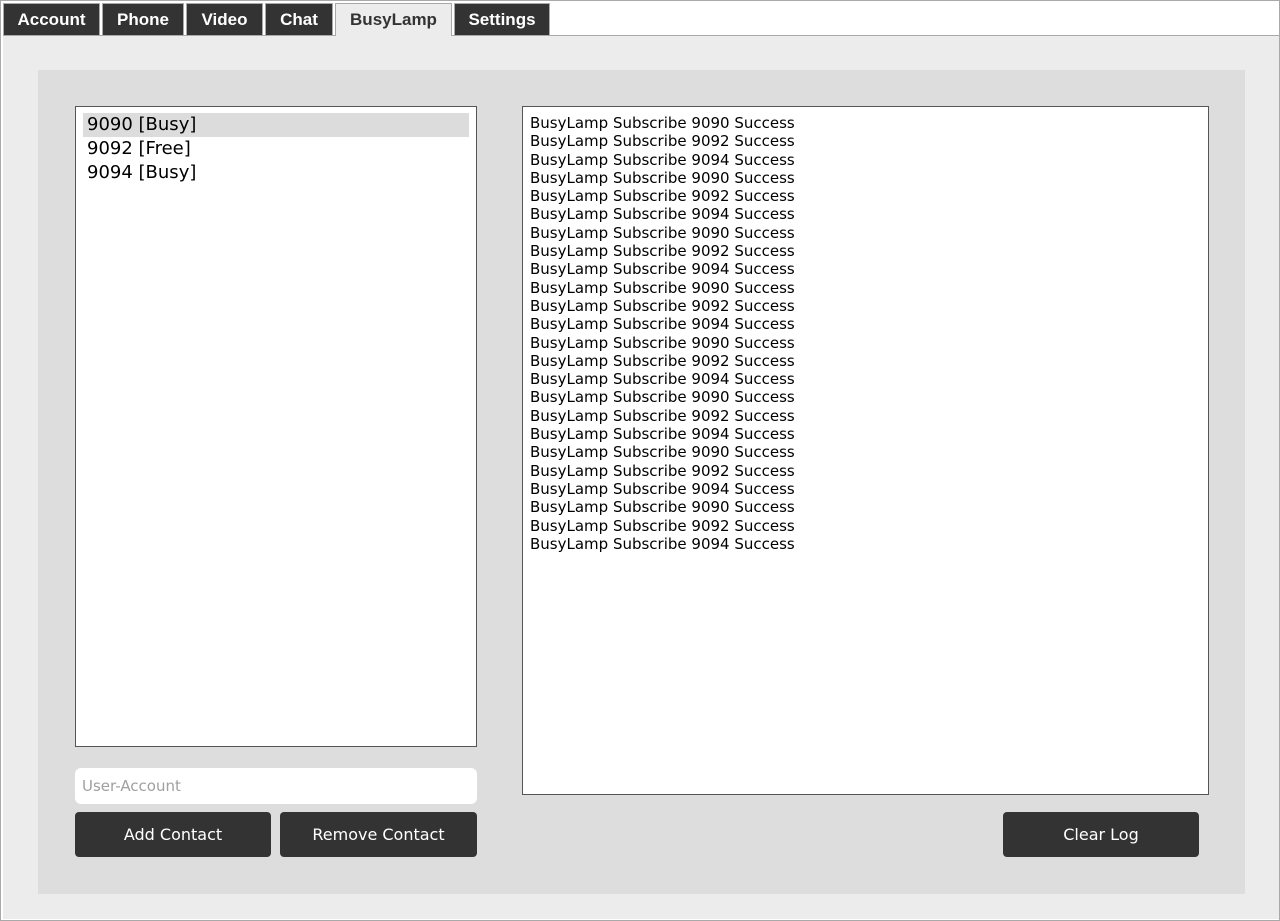 The height and width of the screenshot is (921, 1280). What do you see at coordinates (276, 125) in the screenshot?
I see `contact-list-item: 9090 [Busy]` at bounding box center [276, 125].